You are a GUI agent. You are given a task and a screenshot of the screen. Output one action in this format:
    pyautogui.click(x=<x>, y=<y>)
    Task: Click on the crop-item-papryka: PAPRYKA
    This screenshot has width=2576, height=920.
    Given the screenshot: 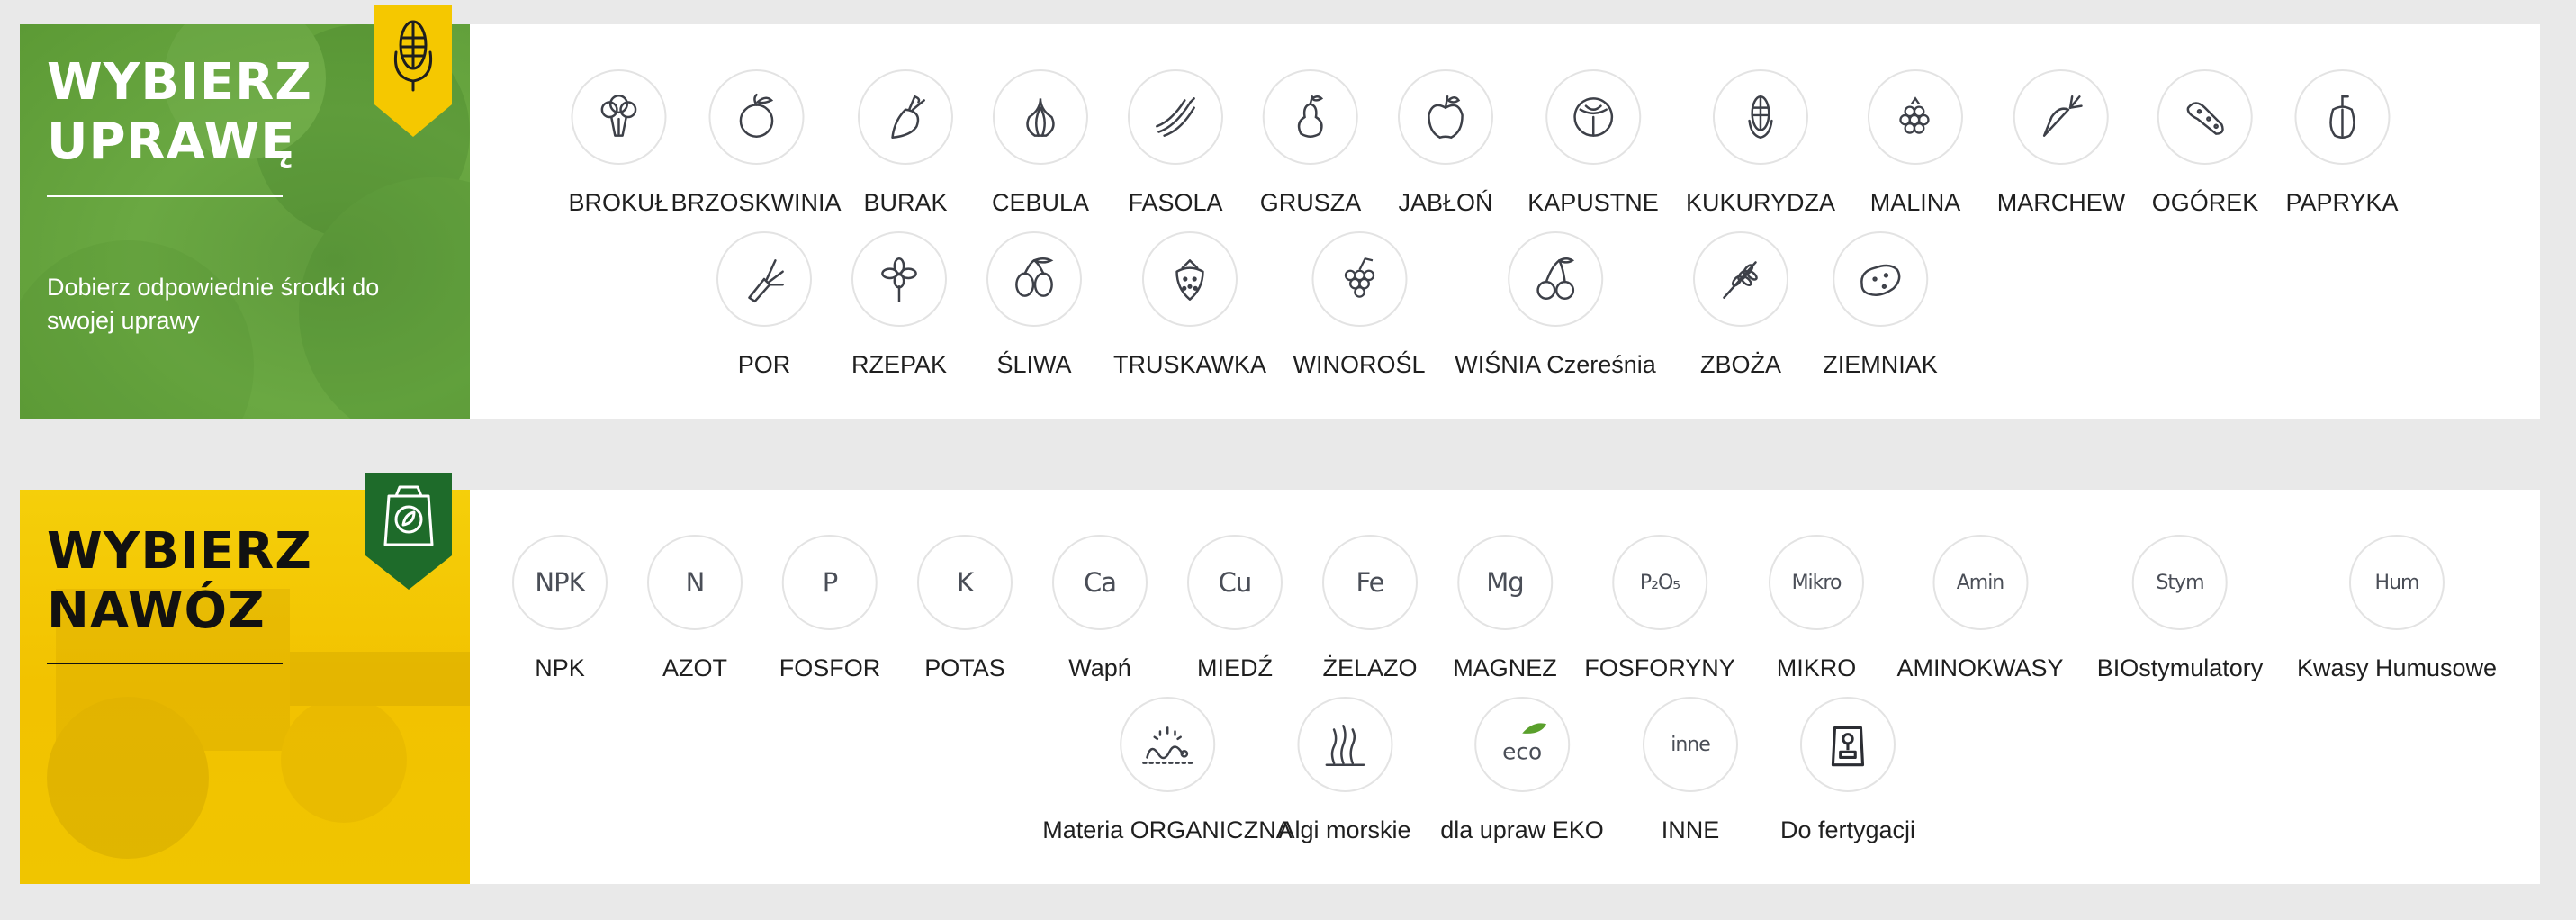 What is the action you would take?
    pyautogui.click(x=2342, y=143)
    